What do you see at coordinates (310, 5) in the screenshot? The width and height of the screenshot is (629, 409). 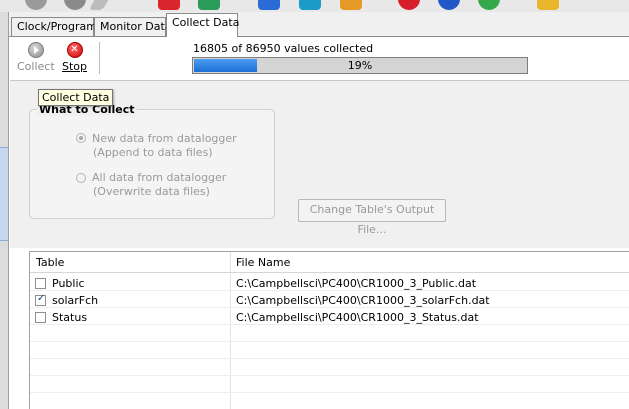 I see `view-icon` at bounding box center [310, 5].